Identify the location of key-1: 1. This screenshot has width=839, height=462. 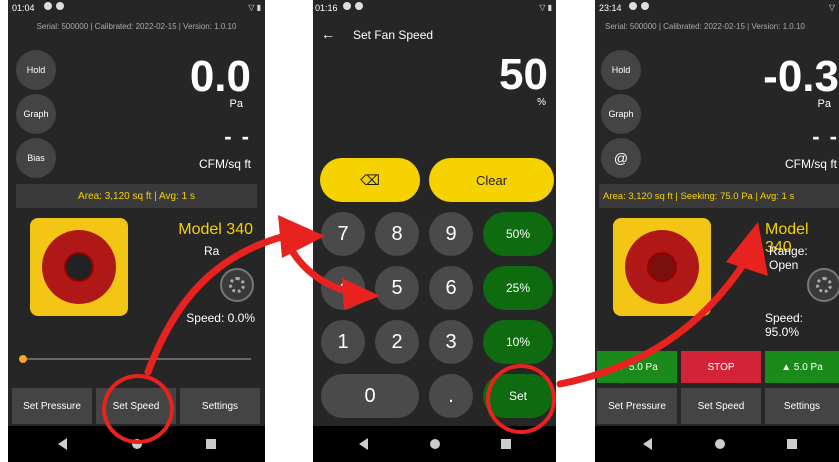
(343, 342).